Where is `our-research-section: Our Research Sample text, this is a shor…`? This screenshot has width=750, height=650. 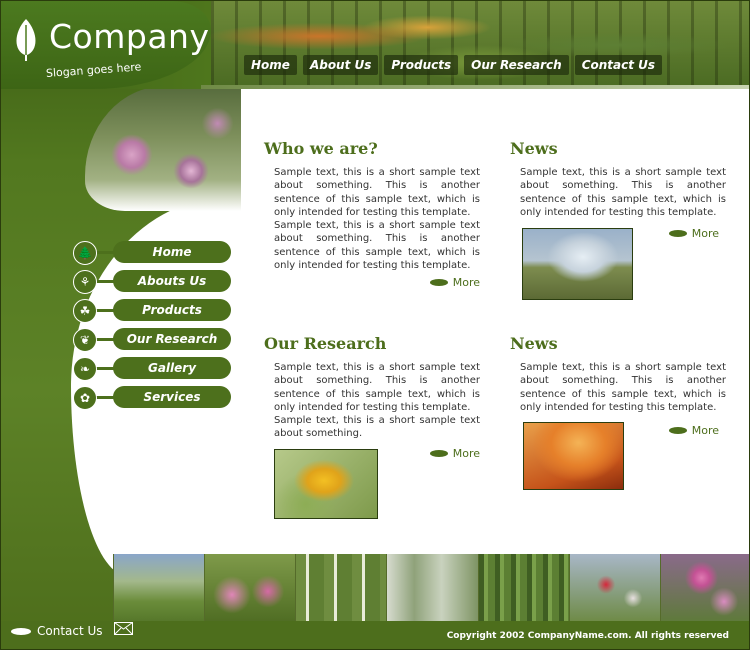 our-research-section: Our Research Sample text, this is a shor… is located at coordinates (372, 397).